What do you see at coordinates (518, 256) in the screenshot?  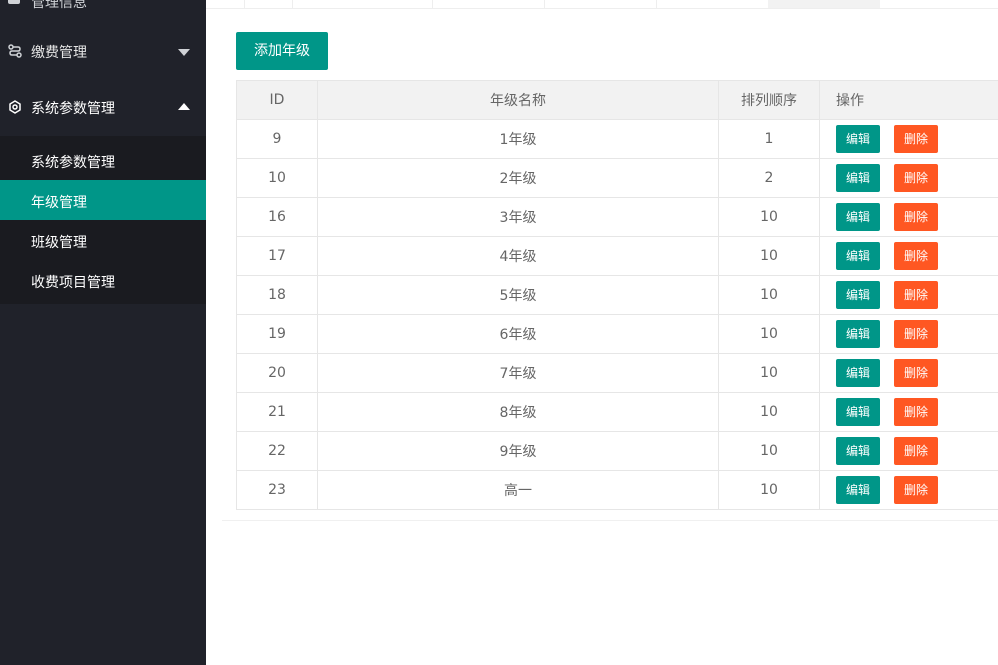 I see `cell-name: 4年级` at bounding box center [518, 256].